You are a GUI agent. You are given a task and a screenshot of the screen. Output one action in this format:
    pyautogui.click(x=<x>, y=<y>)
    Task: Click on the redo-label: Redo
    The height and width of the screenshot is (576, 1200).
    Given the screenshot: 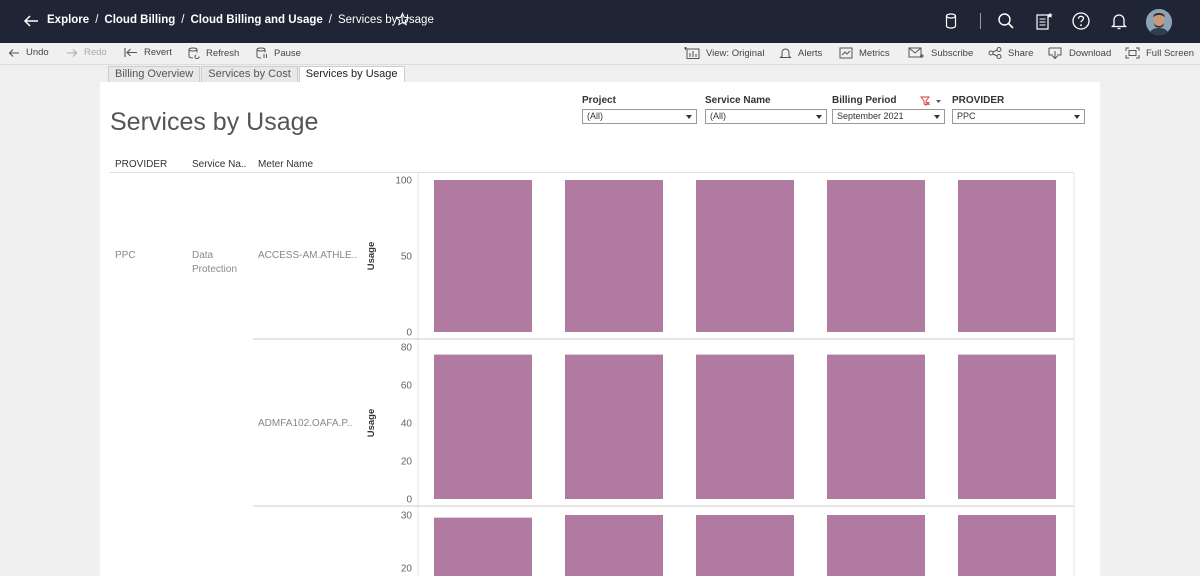 What is the action you would take?
    pyautogui.click(x=95, y=52)
    